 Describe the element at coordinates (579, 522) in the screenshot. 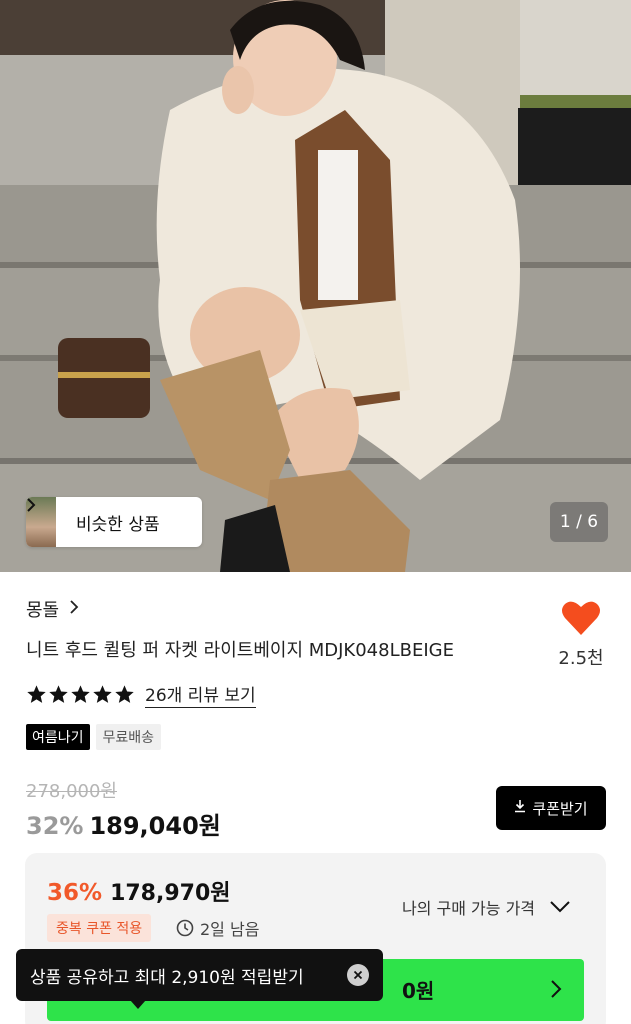

I see `image-counter: 1 / 6` at that location.